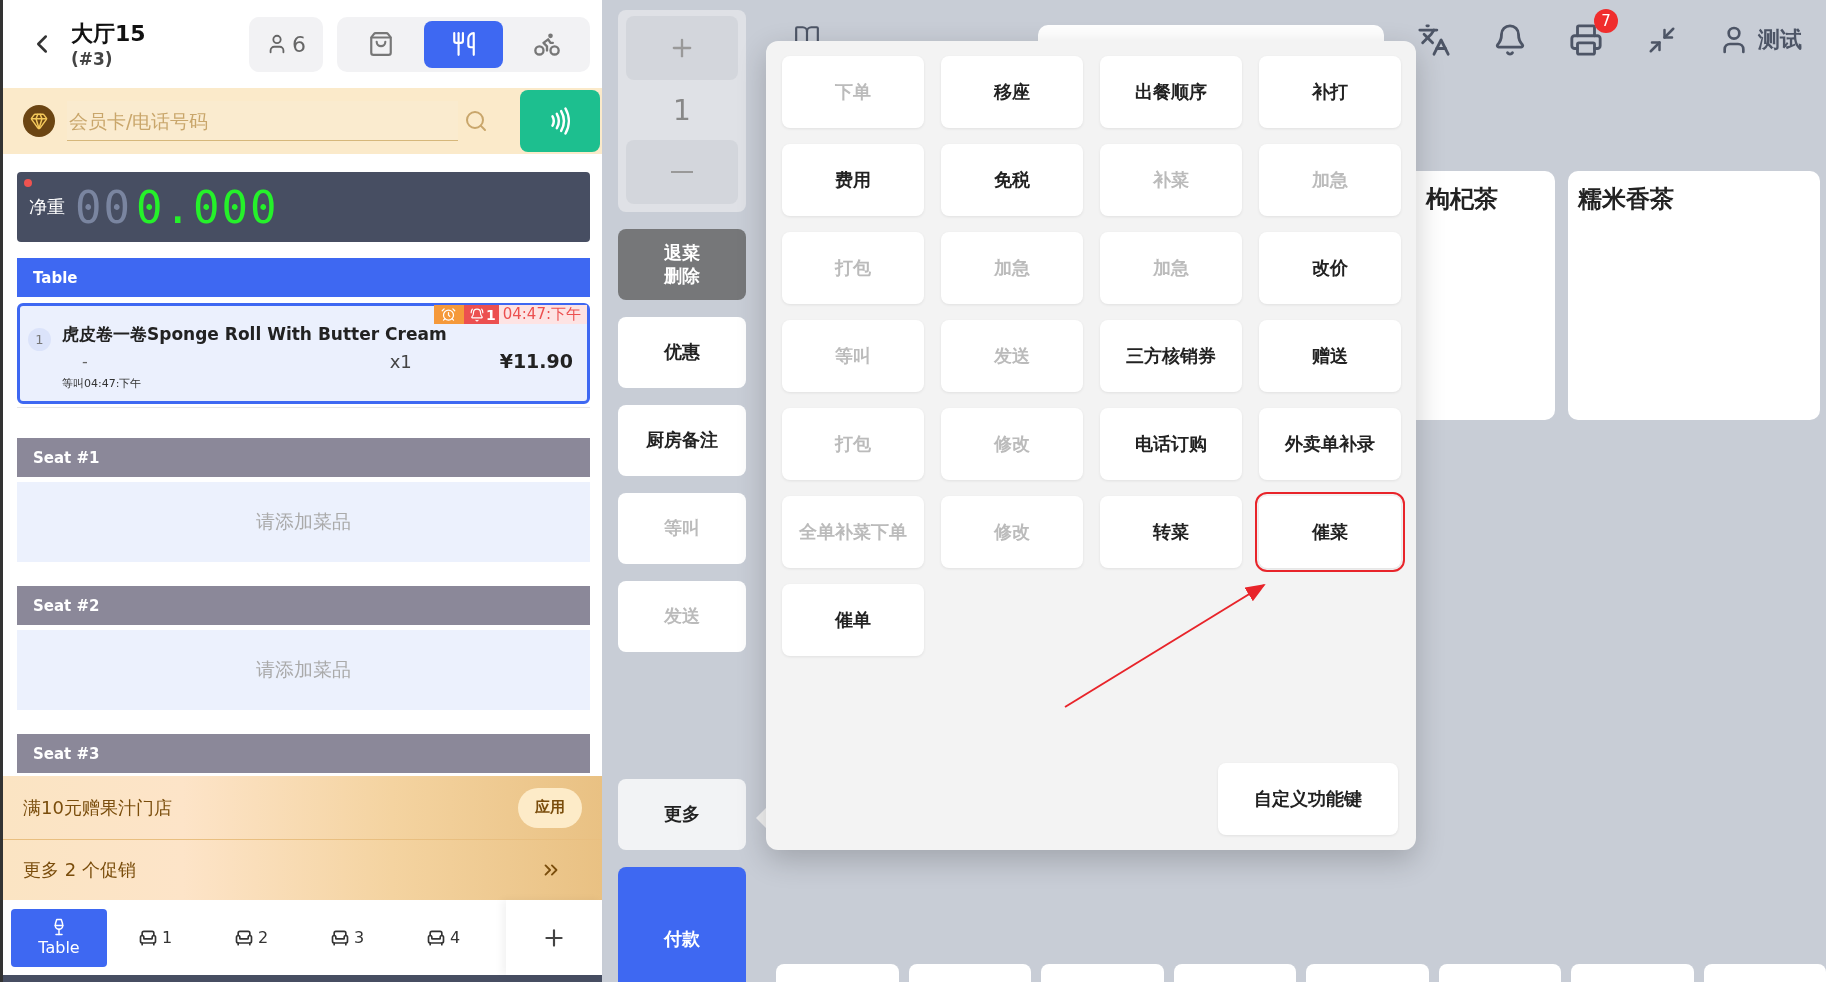 The image size is (1826, 982). I want to click on bell-icon, so click(1510, 40).